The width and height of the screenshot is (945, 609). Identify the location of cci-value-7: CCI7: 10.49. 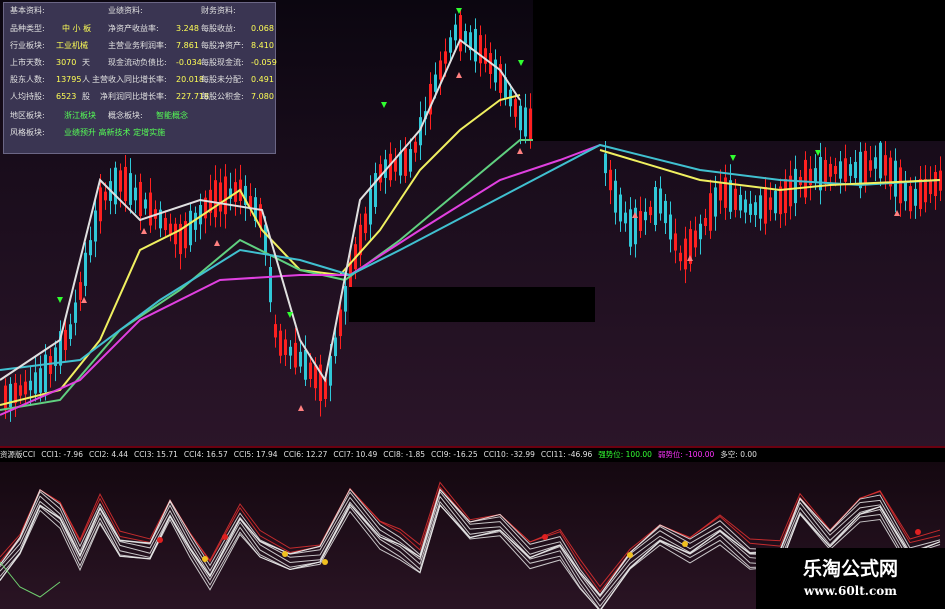
(355, 454).